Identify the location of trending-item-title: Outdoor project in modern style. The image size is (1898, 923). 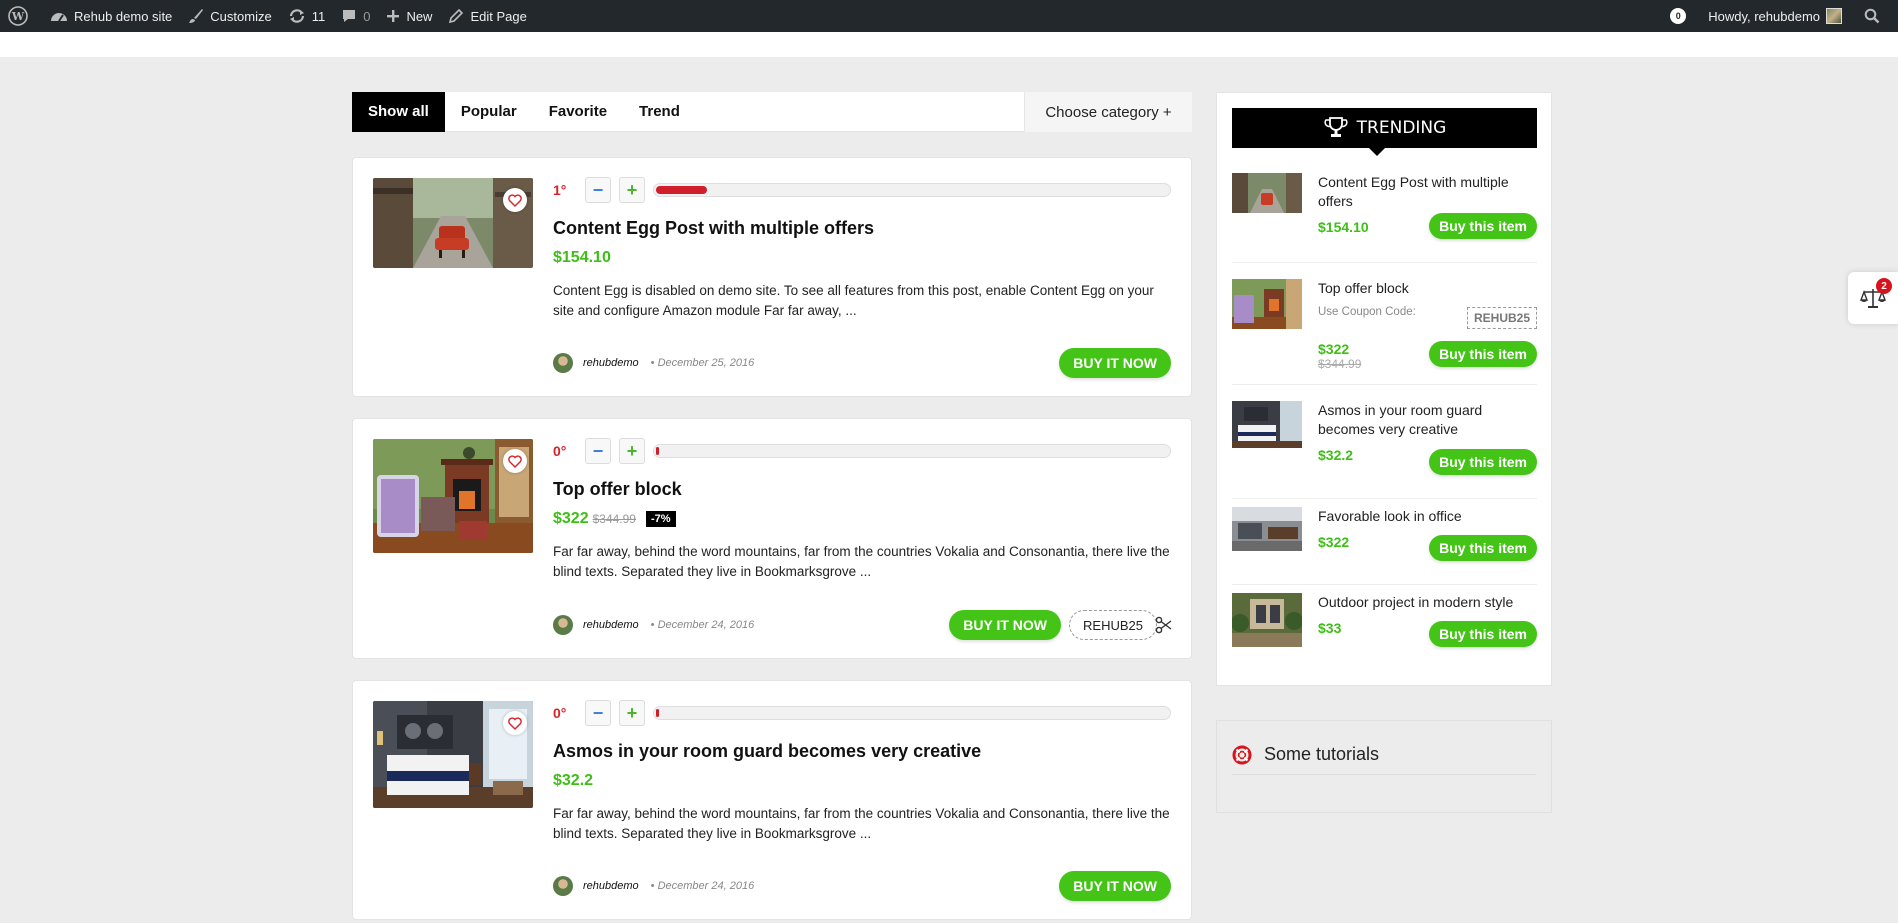
(1427, 602).